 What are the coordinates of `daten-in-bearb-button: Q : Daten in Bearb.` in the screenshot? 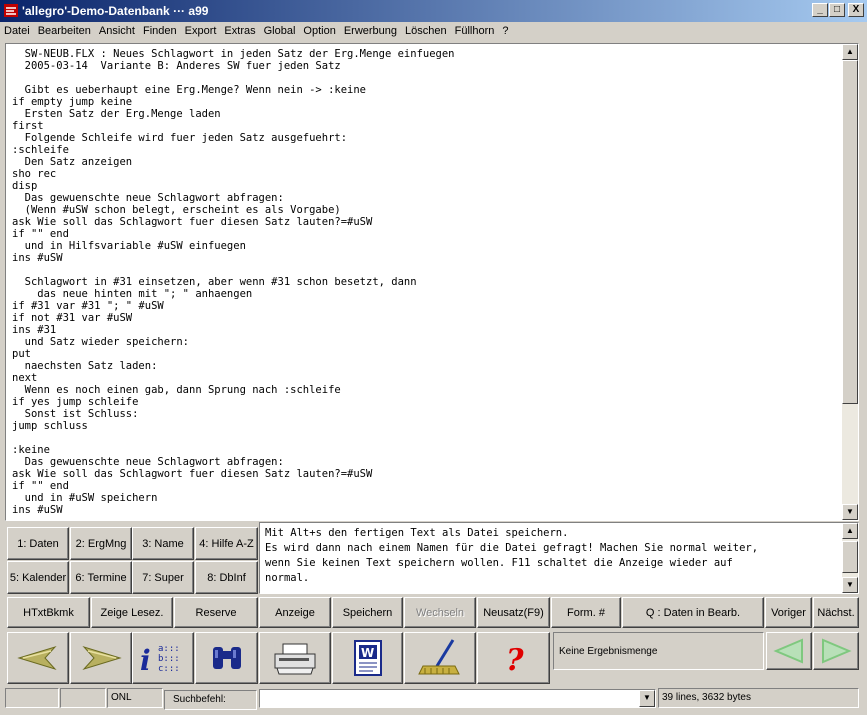 It's located at (693, 612).